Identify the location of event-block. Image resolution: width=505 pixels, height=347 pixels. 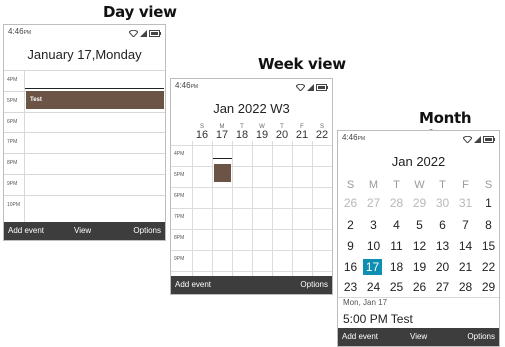
(222, 173).